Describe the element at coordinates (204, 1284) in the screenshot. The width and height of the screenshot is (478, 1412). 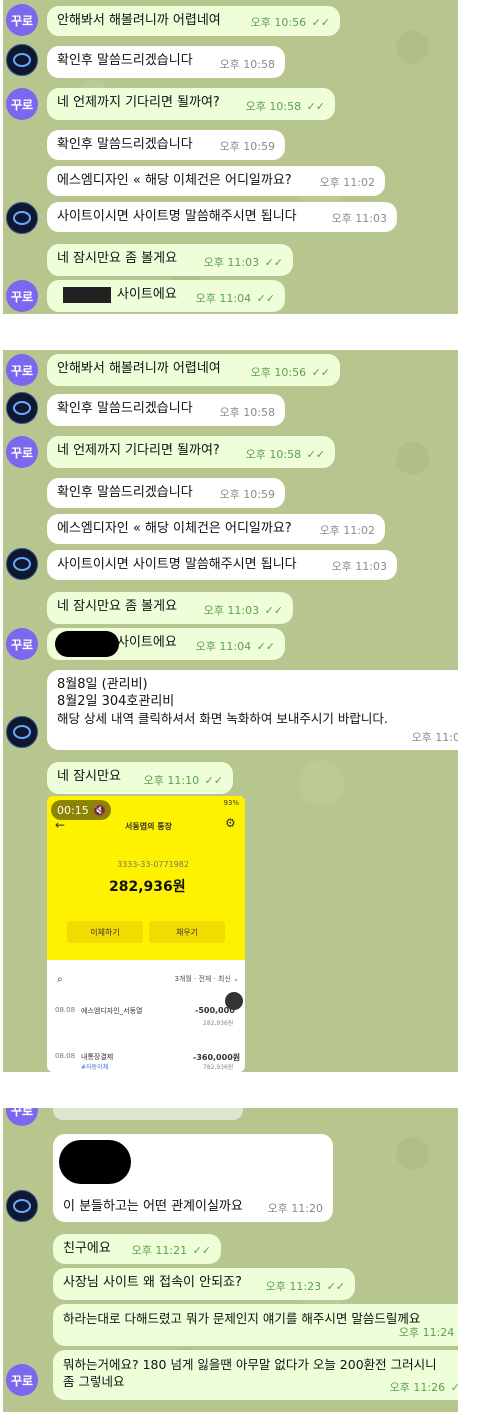
I see `message-bubble: 사장님 사이트 왜 접속이 안되죠? 오후 11:23 ✓✓` at that location.